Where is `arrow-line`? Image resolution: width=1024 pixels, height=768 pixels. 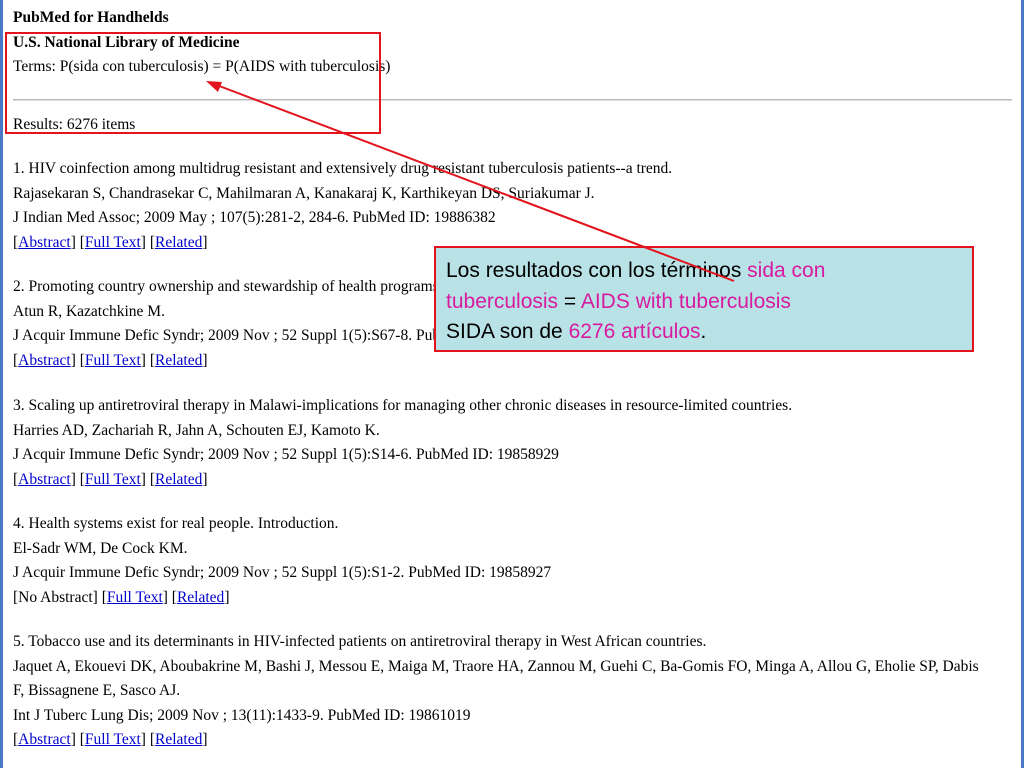
arrow-line is located at coordinates (474, 182).